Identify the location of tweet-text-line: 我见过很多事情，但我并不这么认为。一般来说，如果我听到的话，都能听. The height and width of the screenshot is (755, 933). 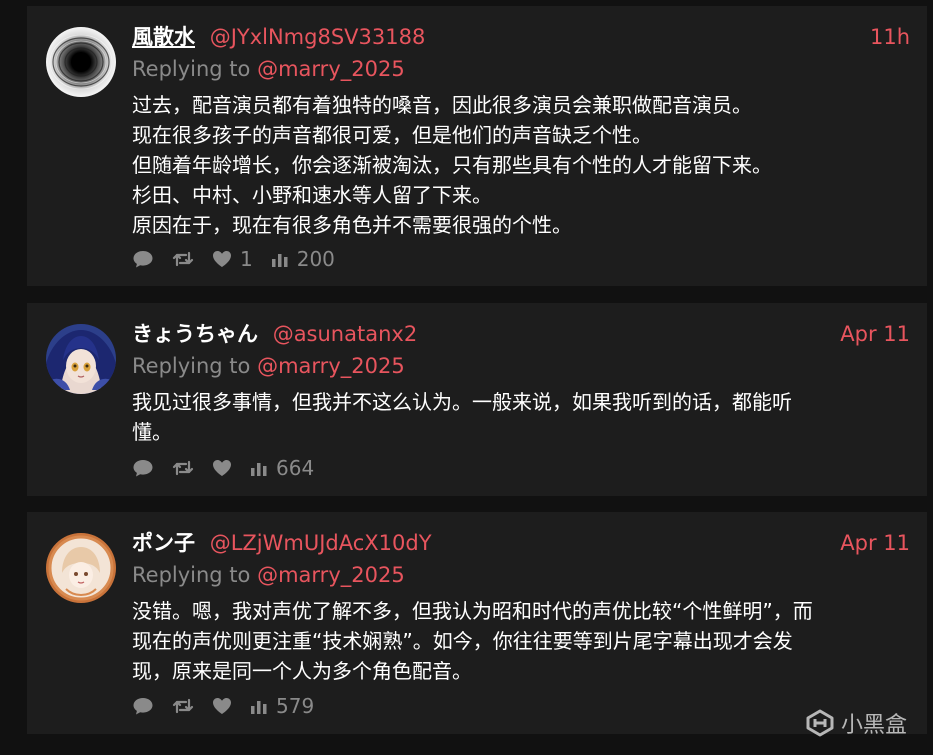
(462, 402).